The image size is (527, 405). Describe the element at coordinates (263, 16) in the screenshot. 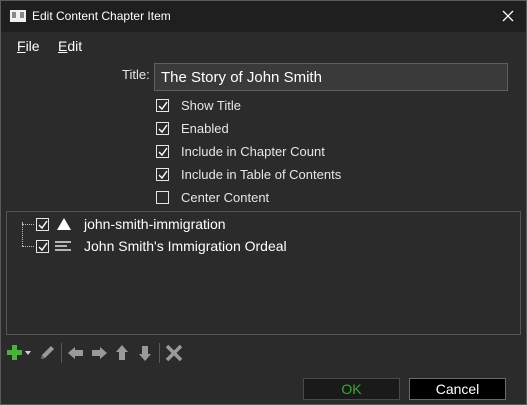

I see `title-bar: Edit Content Chapter Item` at that location.